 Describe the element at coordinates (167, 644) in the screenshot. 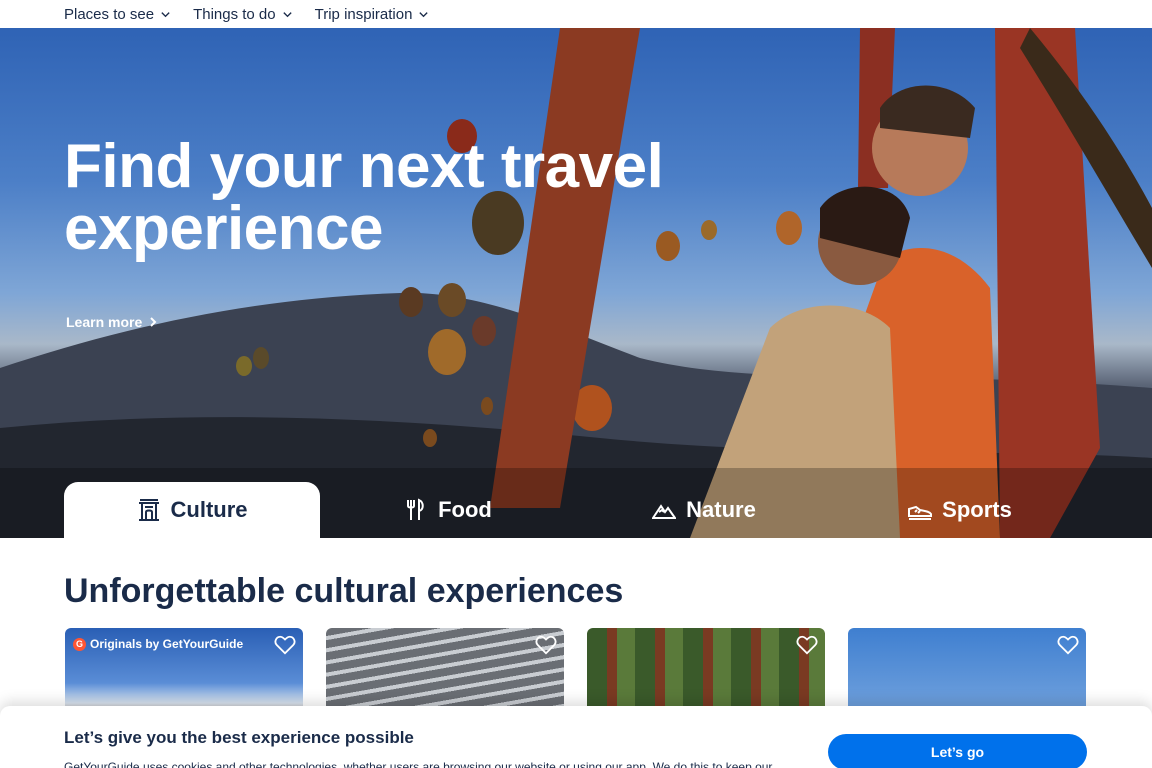

I see `badge-label: Originals by GetYourGuide` at that location.